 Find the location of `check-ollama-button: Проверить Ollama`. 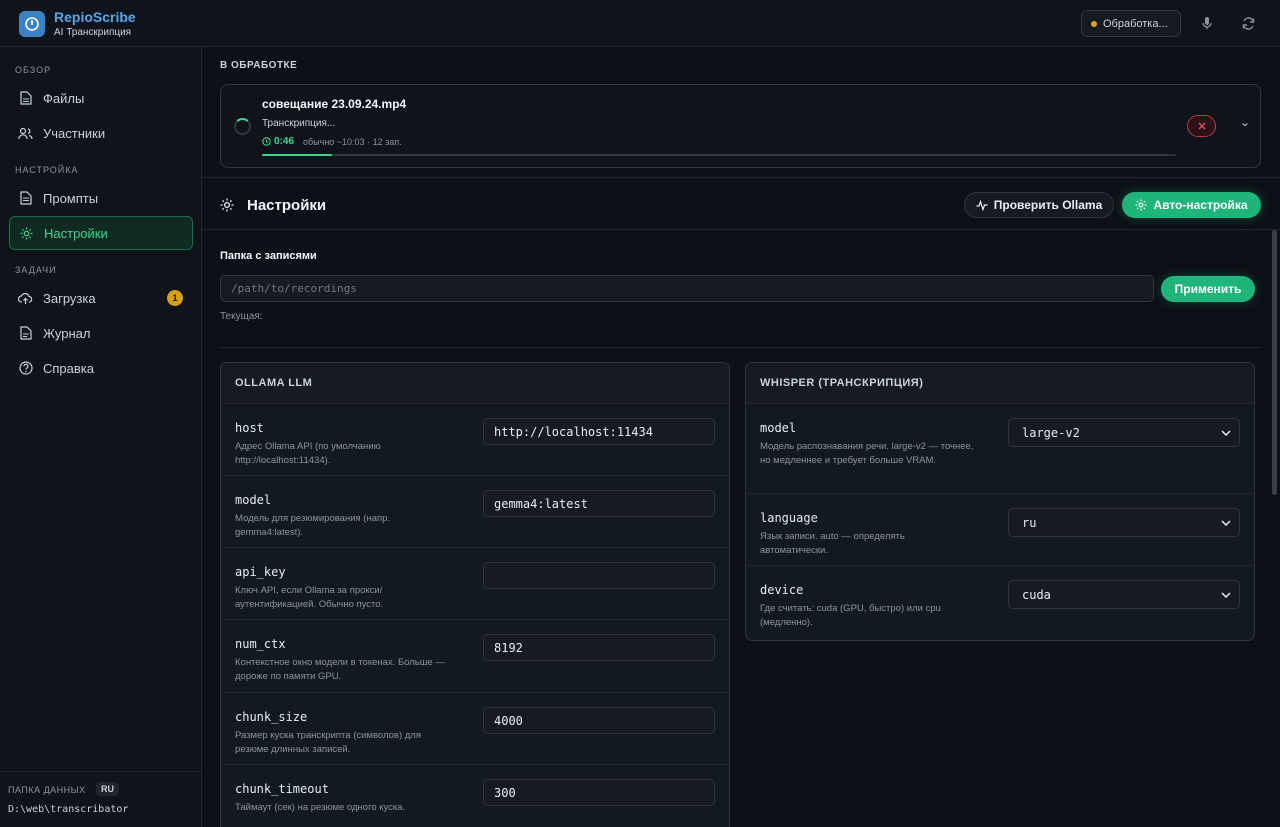

check-ollama-button: Проверить Ollama is located at coordinates (1039, 205).